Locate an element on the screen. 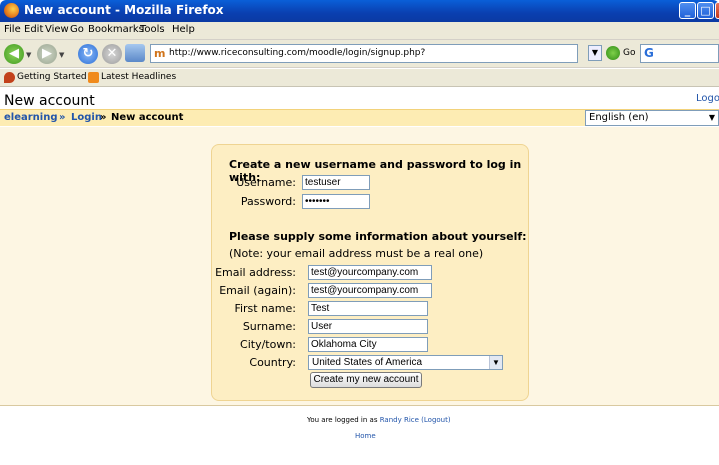 The height and width of the screenshot is (465, 719). surname-input: User is located at coordinates (368, 326).